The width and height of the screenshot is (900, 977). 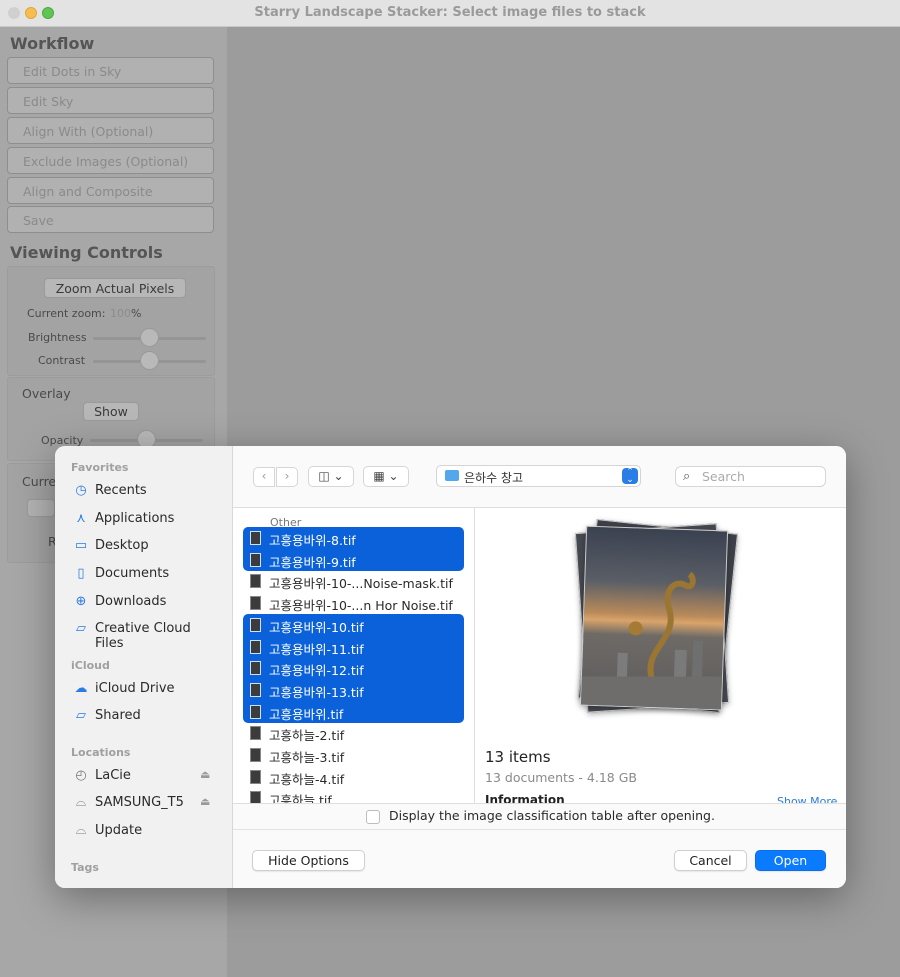 What do you see at coordinates (62, 360) in the screenshot?
I see `contrast-label: Contrast` at bounding box center [62, 360].